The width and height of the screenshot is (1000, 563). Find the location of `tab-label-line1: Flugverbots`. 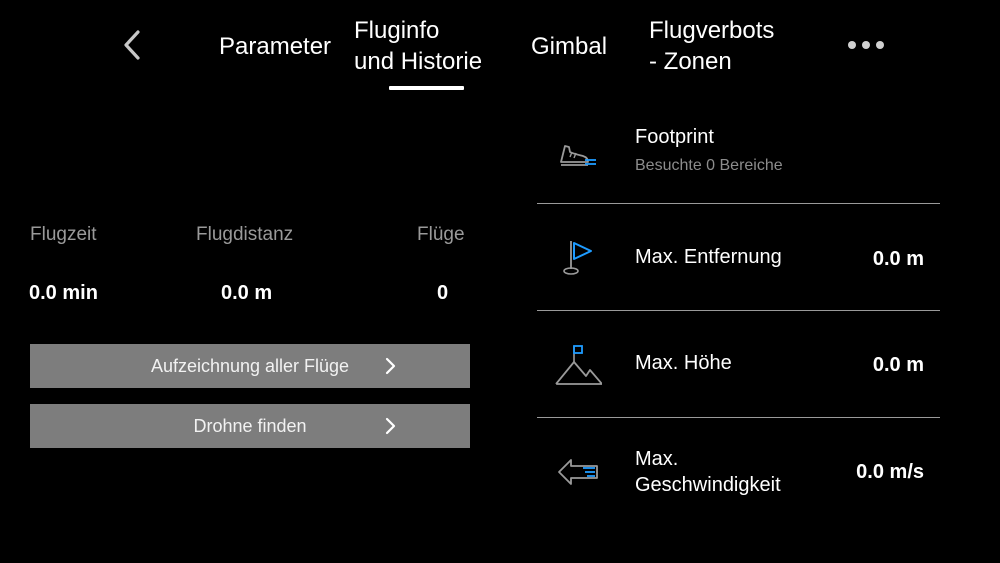

tab-label-line1: Flugverbots is located at coordinates (712, 30).